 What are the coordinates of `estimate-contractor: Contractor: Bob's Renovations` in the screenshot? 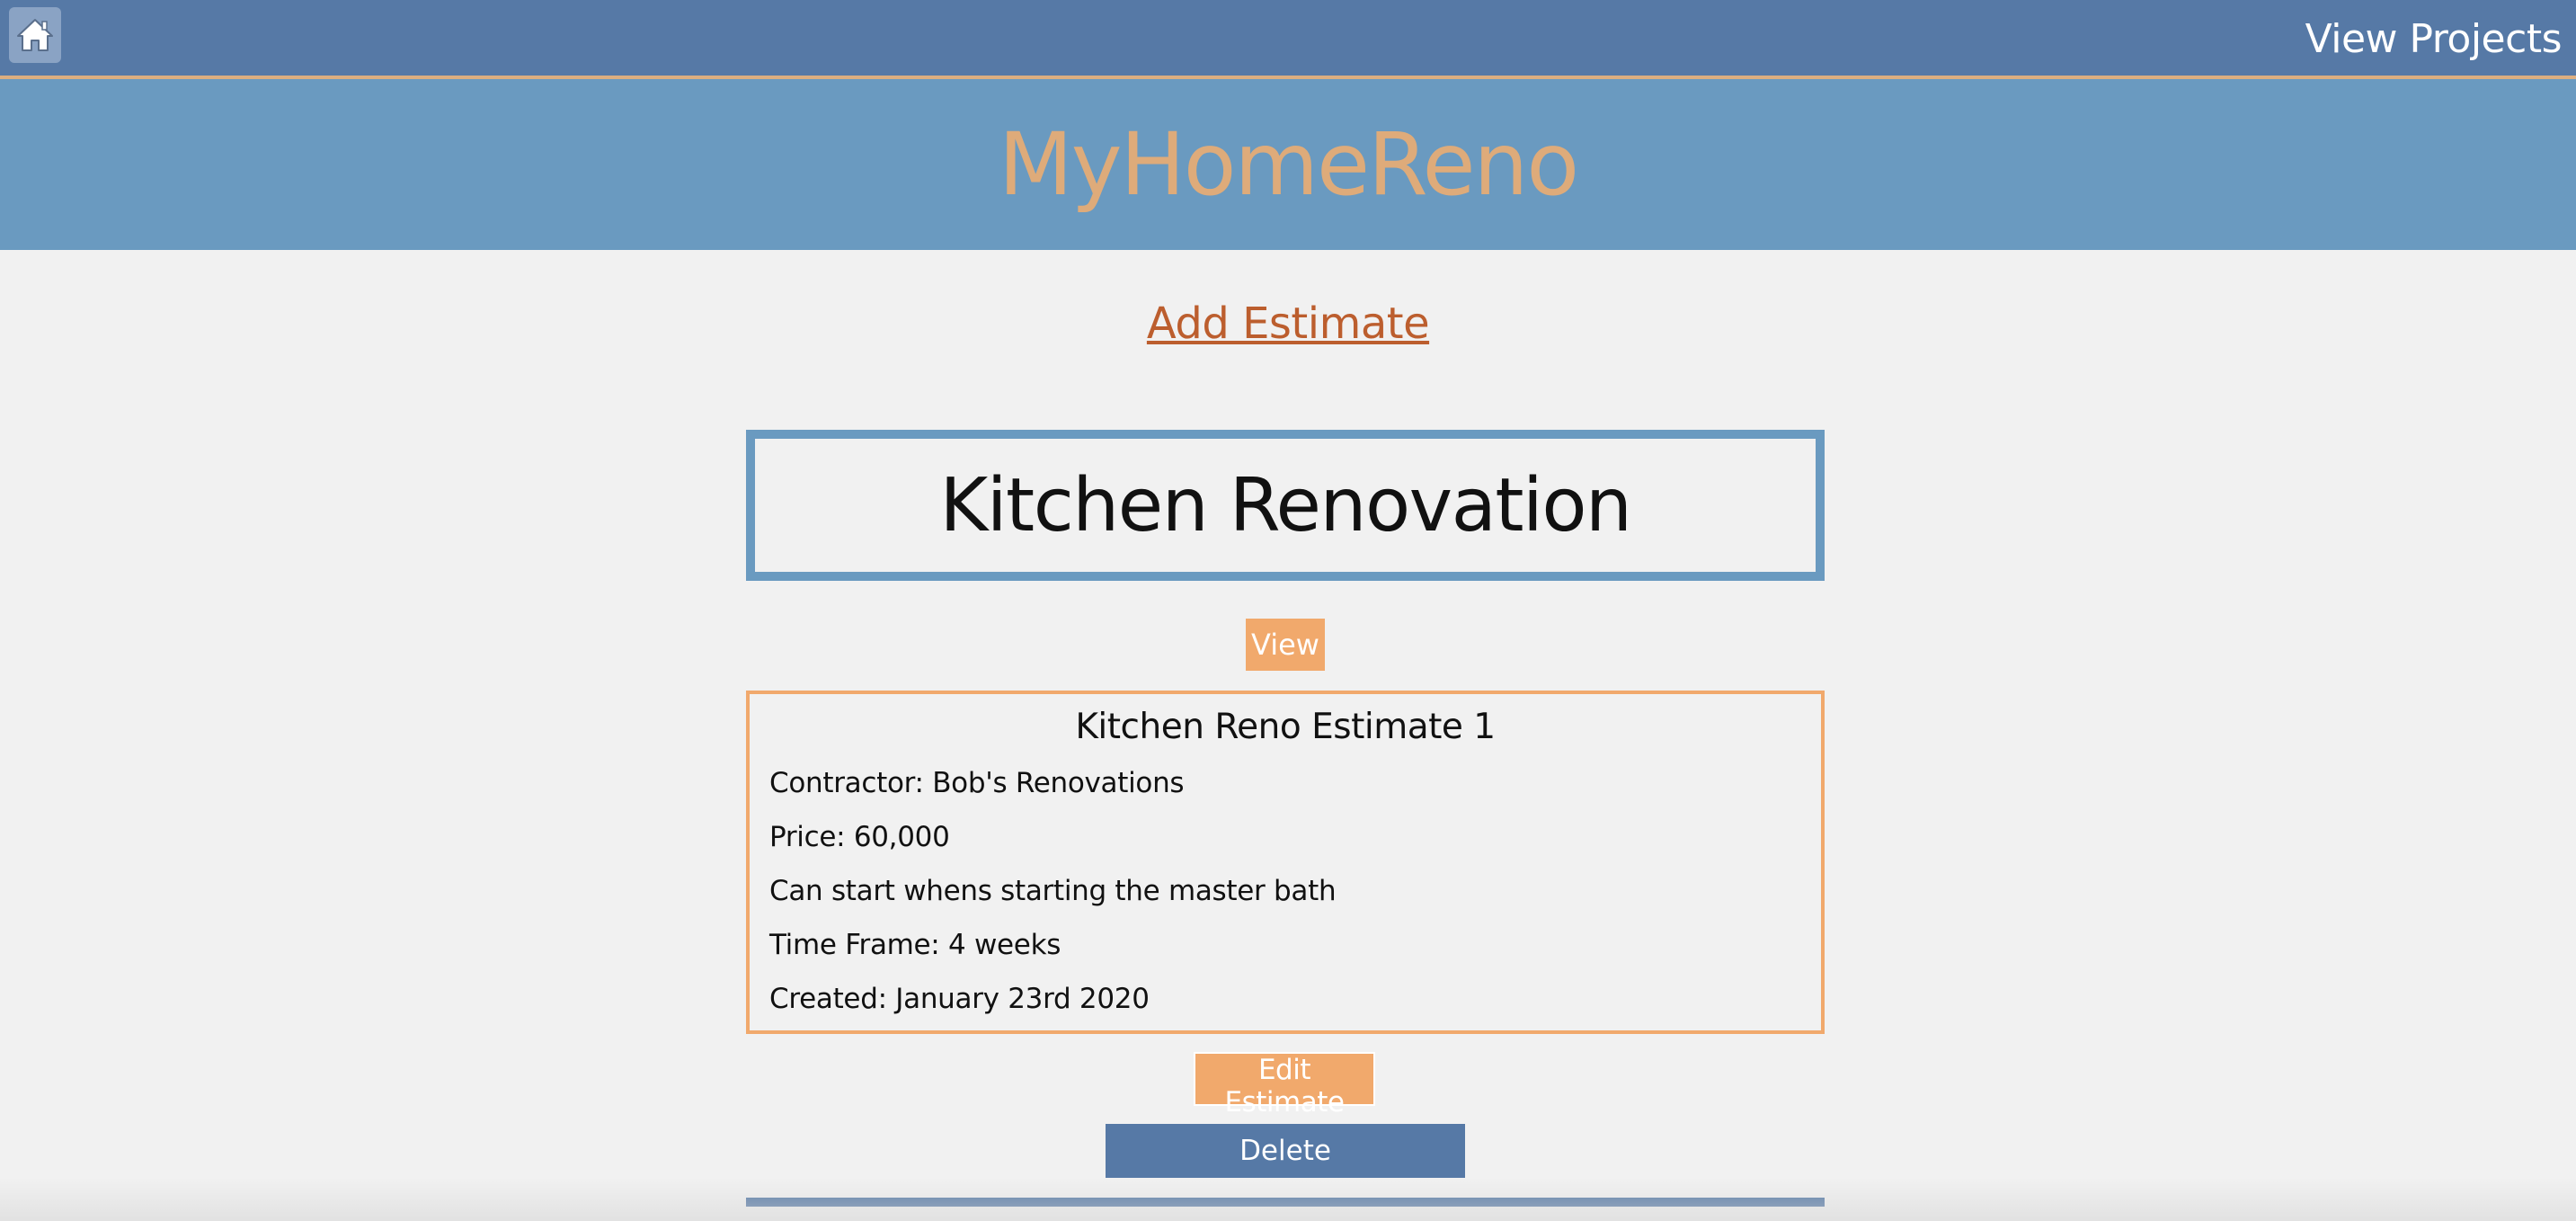 It's located at (977, 783).